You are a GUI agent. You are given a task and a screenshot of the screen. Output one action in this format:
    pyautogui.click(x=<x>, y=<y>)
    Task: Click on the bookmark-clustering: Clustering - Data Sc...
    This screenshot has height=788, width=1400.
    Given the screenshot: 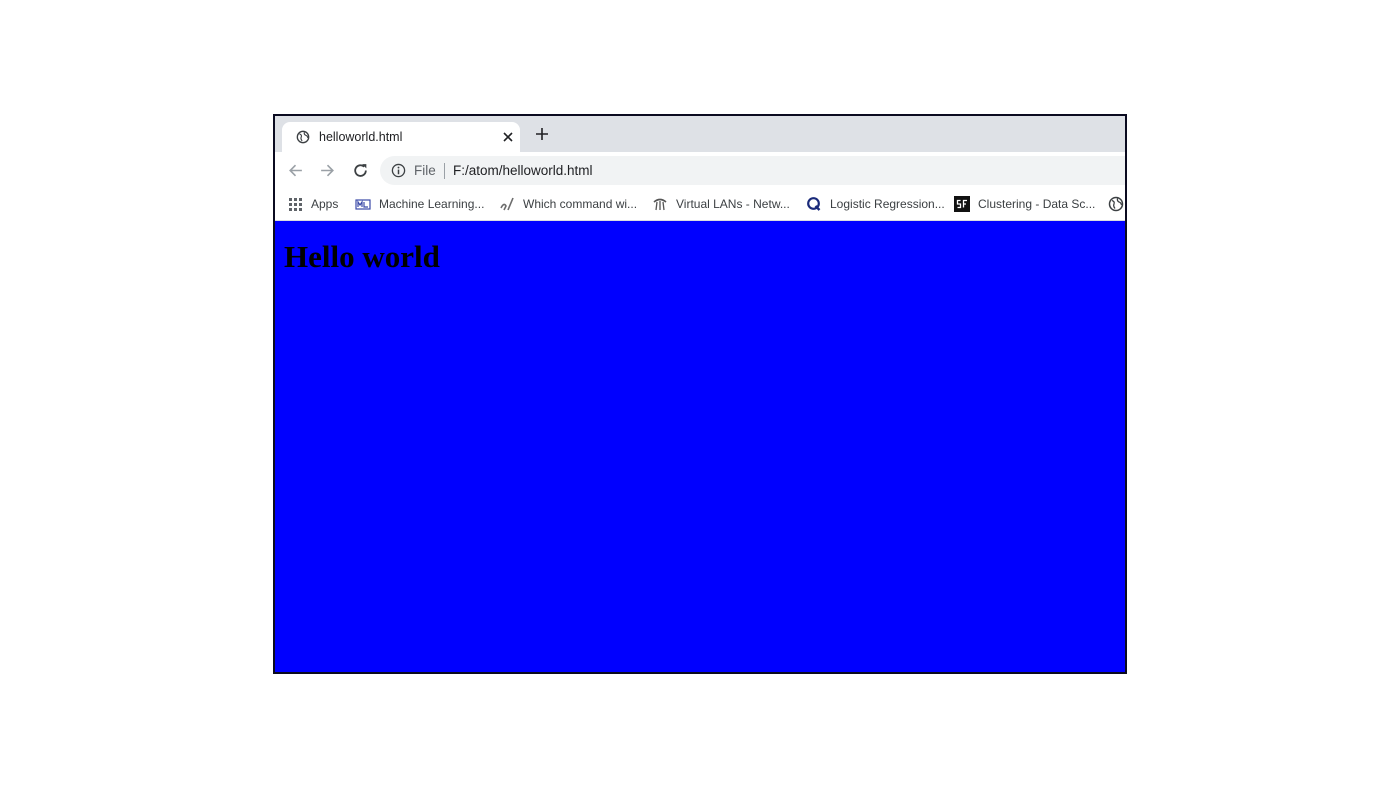 What is the action you would take?
    pyautogui.click(x=1024, y=204)
    